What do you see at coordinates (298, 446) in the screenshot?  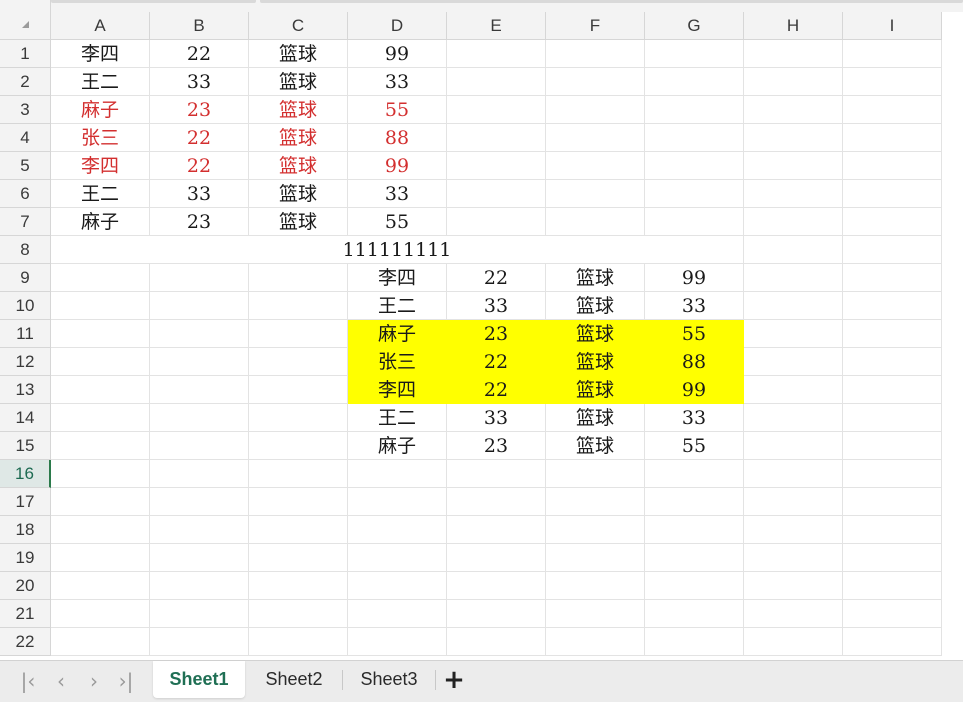 I see `cell-c15` at bounding box center [298, 446].